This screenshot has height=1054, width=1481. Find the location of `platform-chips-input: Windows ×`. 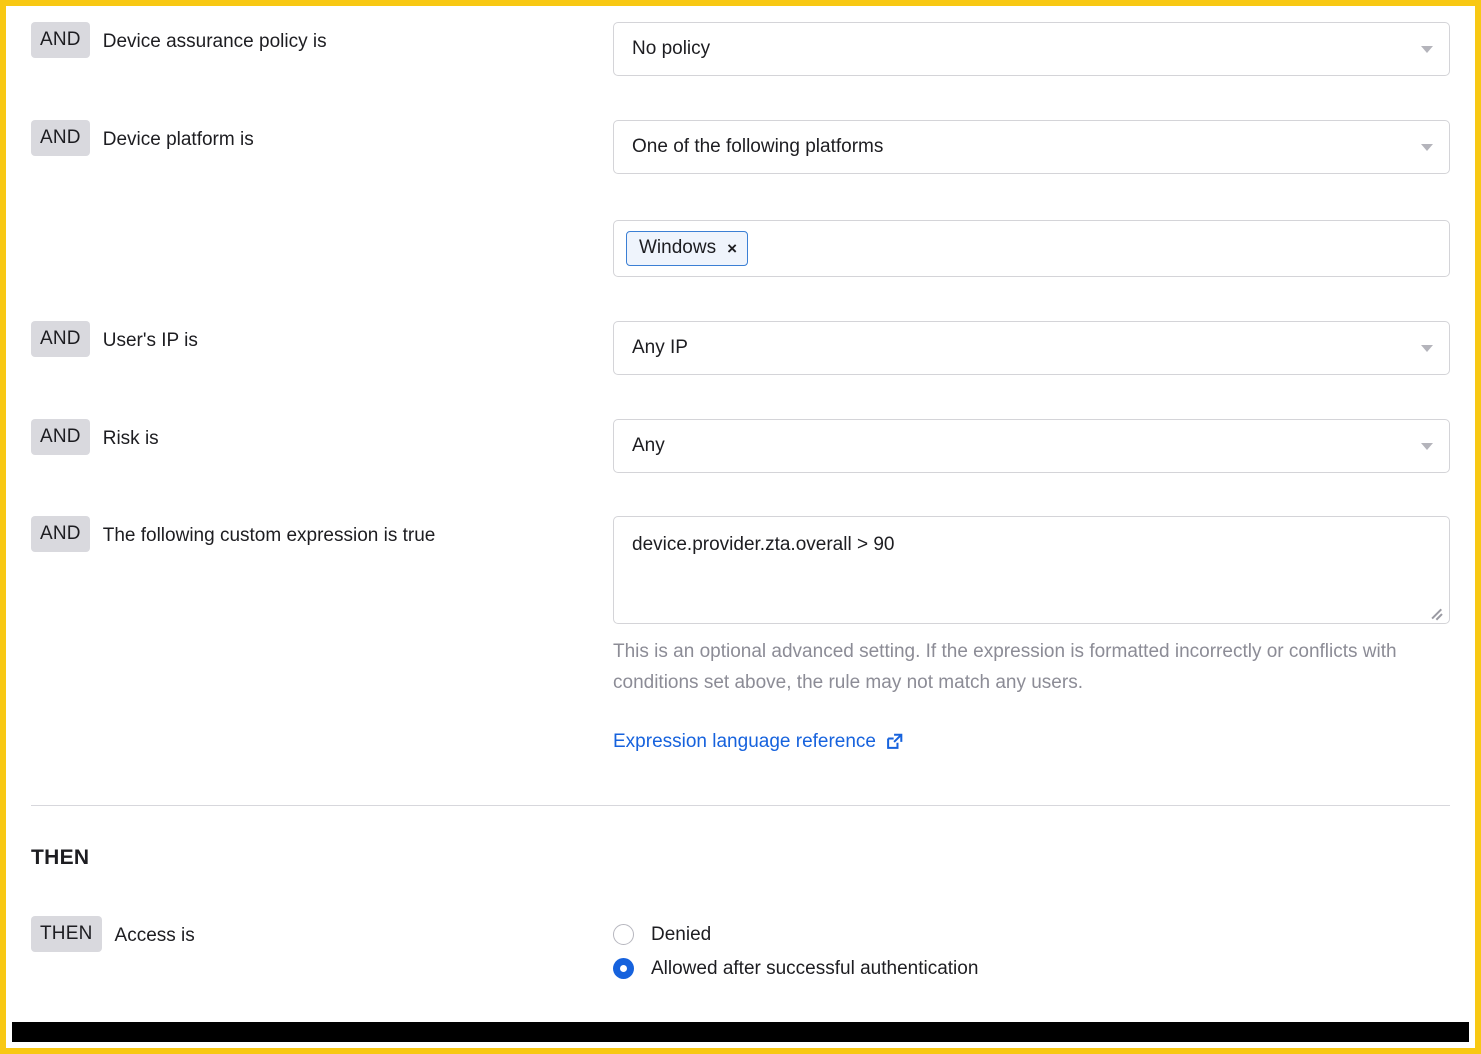

platform-chips-input: Windows × is located at coordinates (1031, 248).